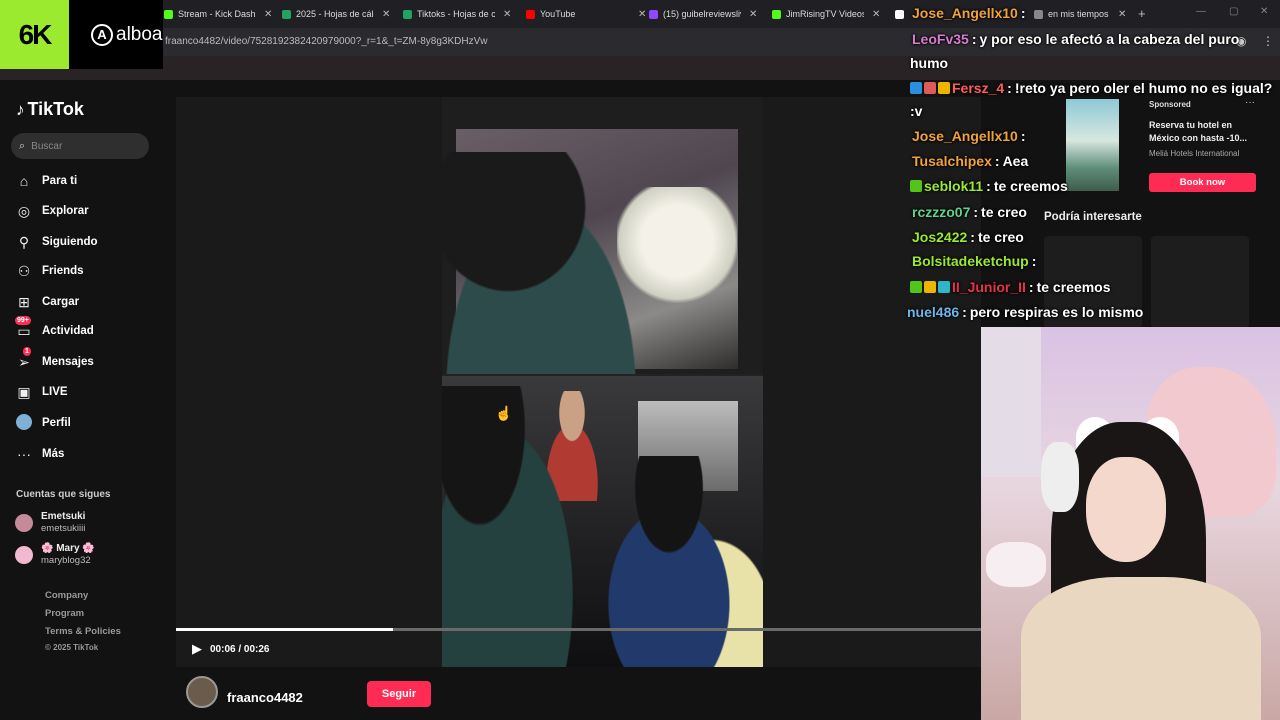  Describe the element at coordinates (54, 328) in the screenshot. I see `sidebar-item-actividad: ▭ 99+ Actividad` at that location.